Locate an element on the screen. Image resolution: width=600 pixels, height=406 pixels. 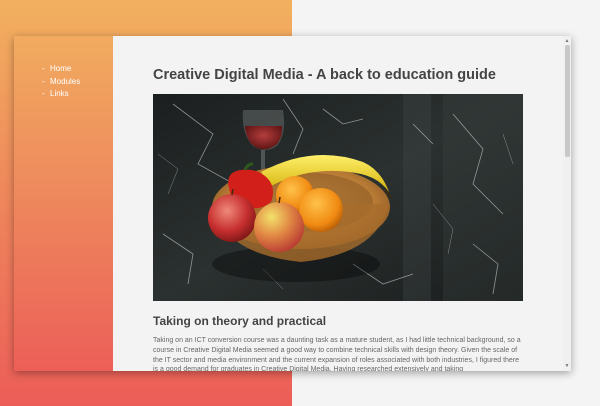
vertical-scrollbar: ▲ ▼ is located at coordinates (567, 203).